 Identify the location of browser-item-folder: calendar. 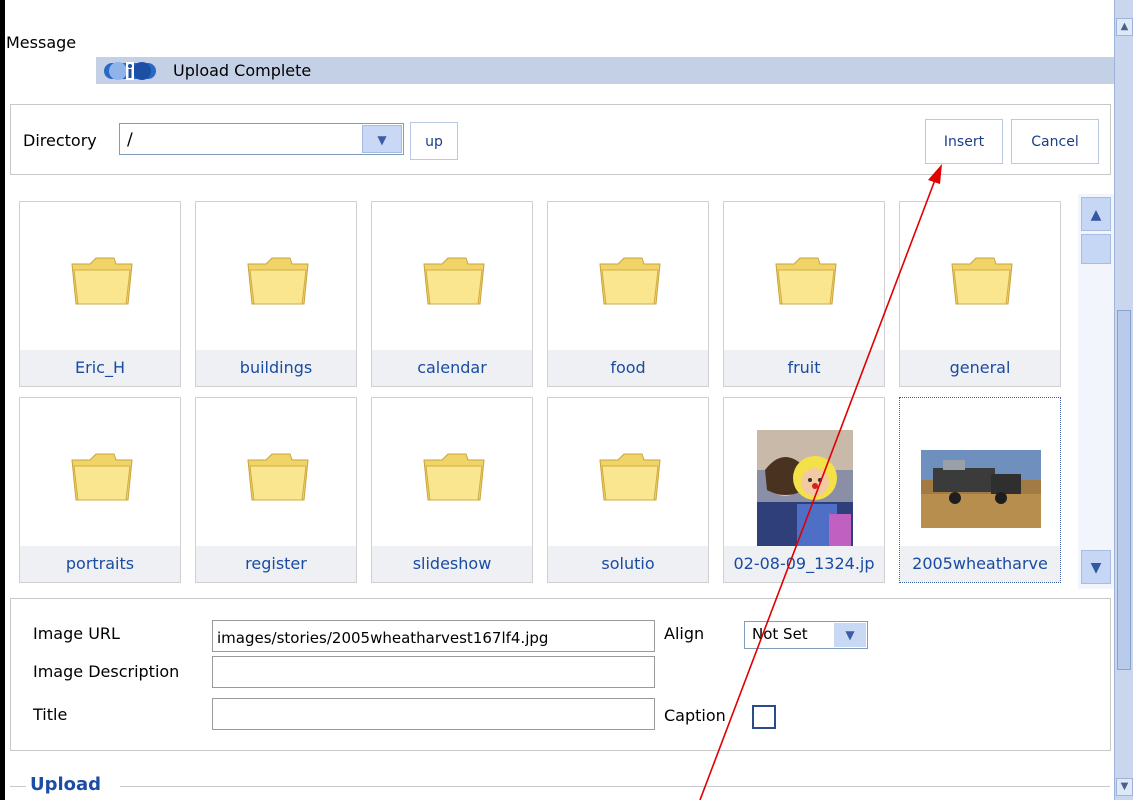
(452, 294).